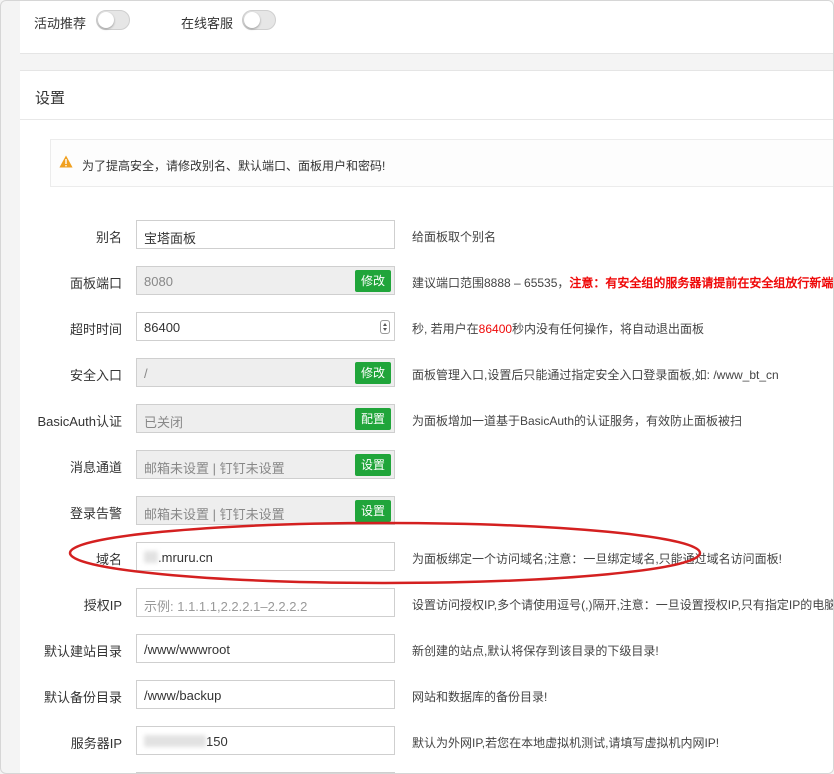 The width and height of the screenshot is (834, 774). Describe the element at coordinates (577, 421) in the screenshot. I see `basicauth-hint: 为面板增加一道基于BasicAuth的认证服务，有效防止面板被扫` at that location.